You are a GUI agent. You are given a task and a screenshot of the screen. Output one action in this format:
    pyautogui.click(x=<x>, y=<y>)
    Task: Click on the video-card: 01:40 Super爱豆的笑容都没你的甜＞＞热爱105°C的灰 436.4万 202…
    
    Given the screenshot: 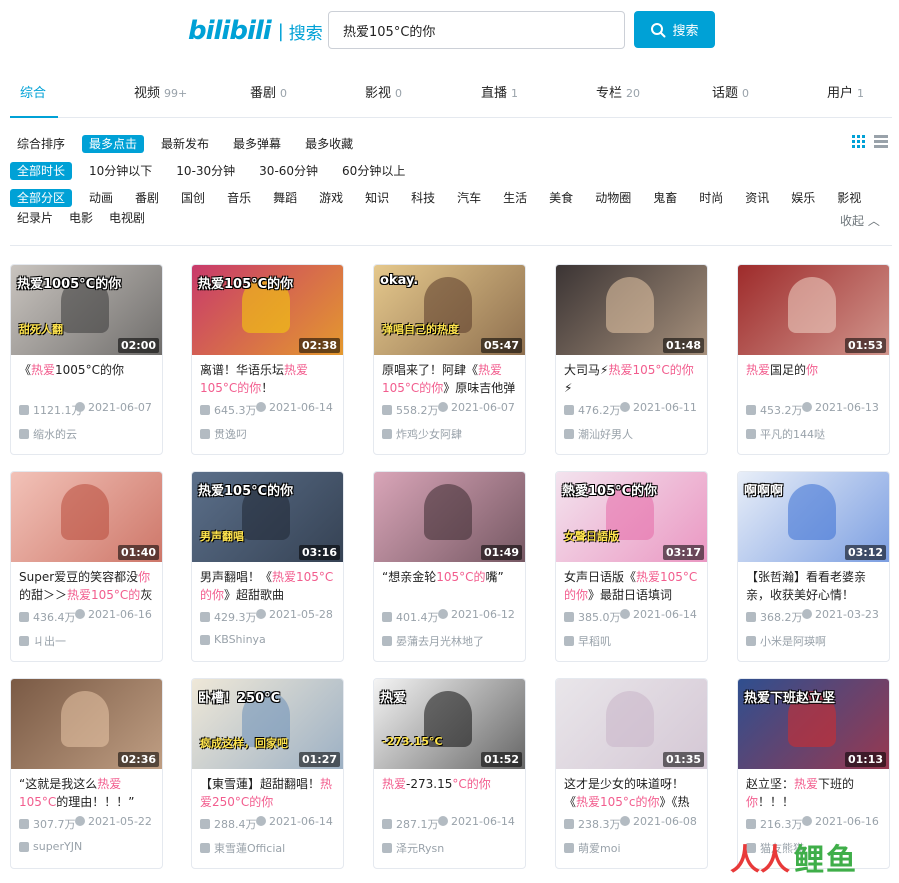 What is the action you would take?
    pyautogui.click(x=86, y=566)
    